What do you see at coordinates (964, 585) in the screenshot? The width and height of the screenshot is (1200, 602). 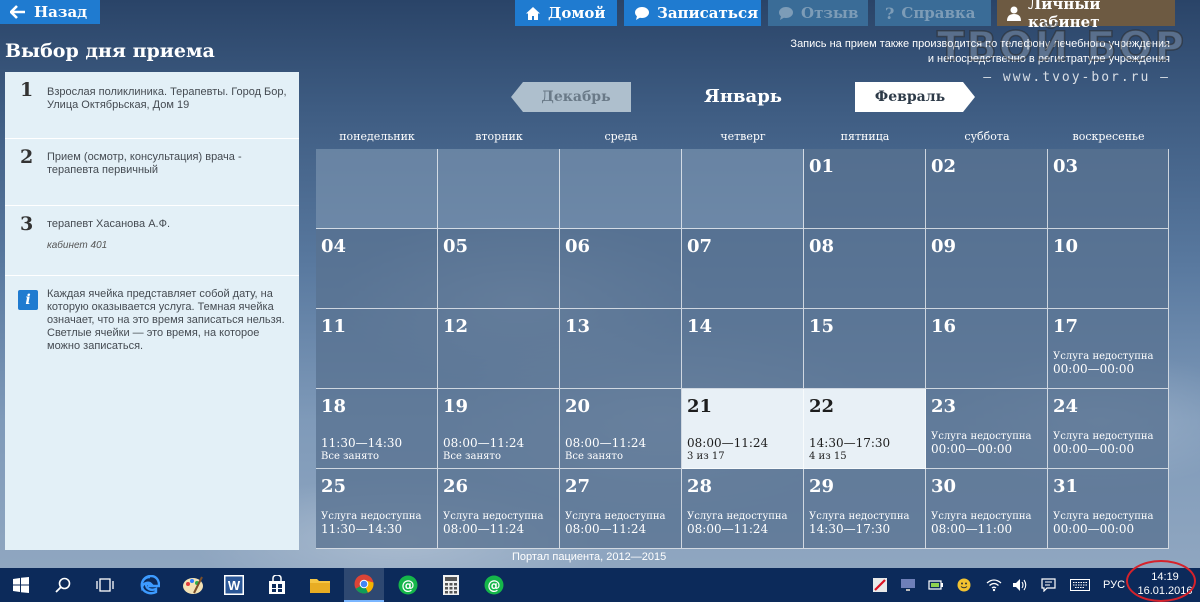 I see `smiley-tray-icon` at bounding box center [964, 585].